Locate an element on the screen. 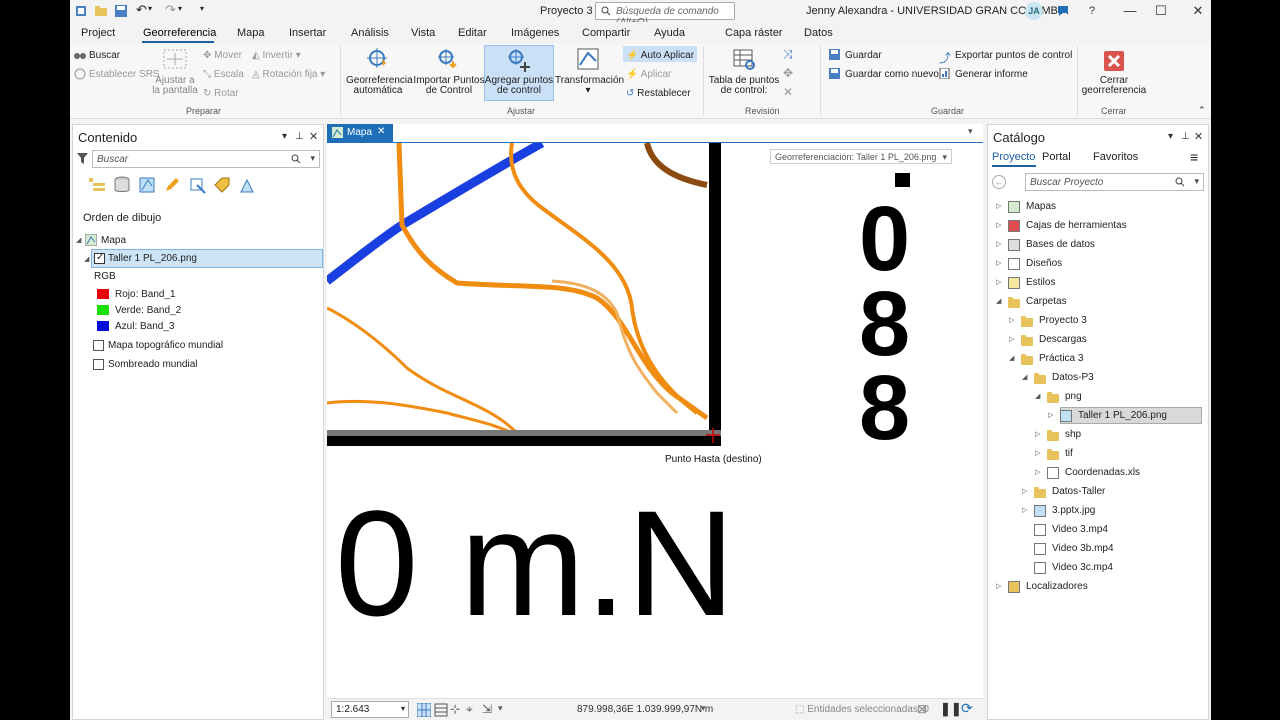  refresh-icon: ⟳ is located at coordinates (967, 708).